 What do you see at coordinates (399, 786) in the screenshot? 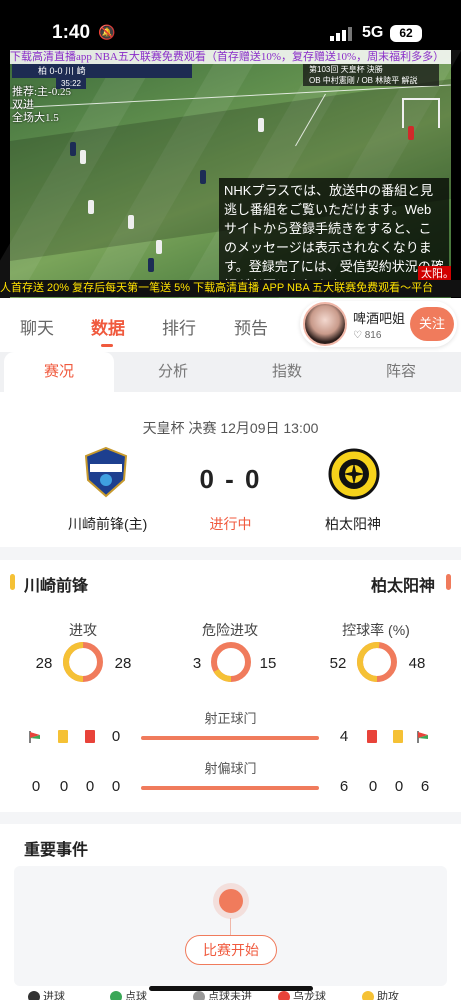
I see `away-yellow: 0` at bounding box center [399, 786].